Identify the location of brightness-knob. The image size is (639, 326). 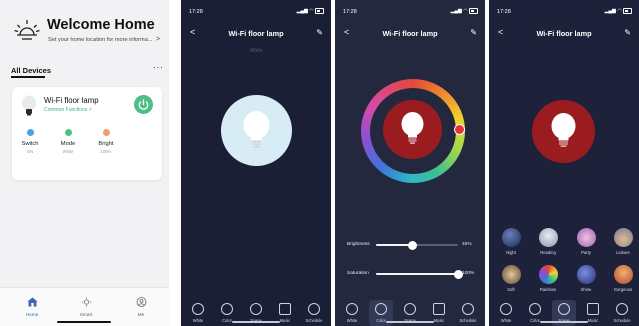
(413, 245).